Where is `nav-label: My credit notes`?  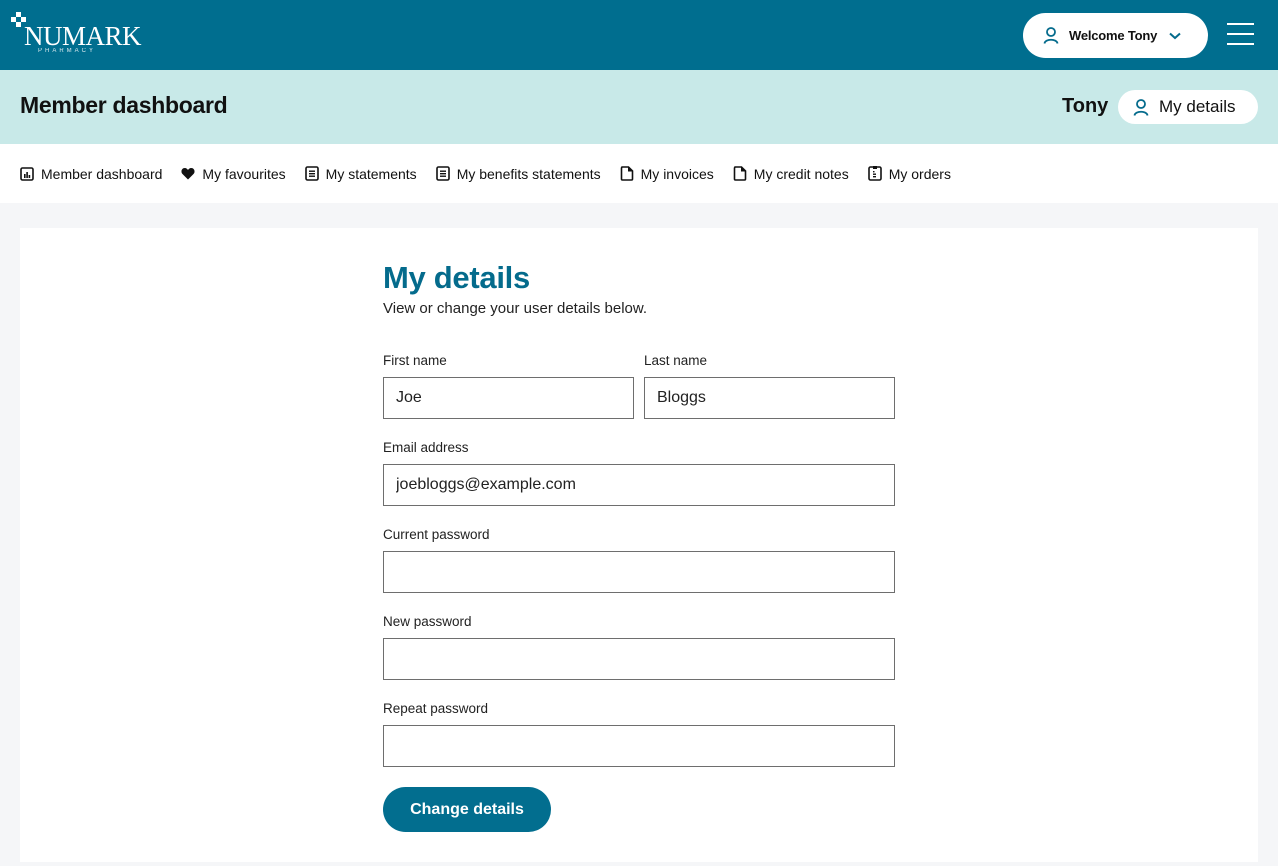
nav-label: My credit notes is located at coordinates (801, 173).